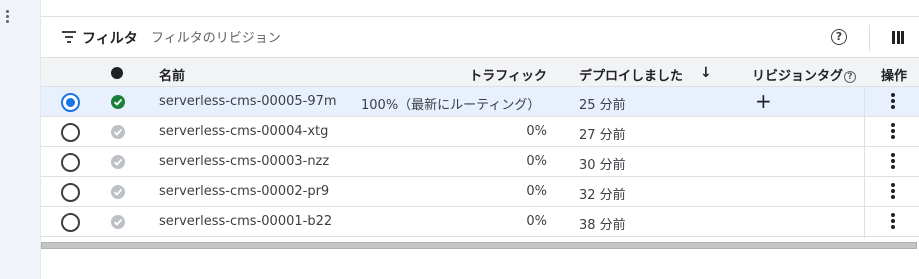 The height and width of the screenshot is (279, 919). Describe the element at coordinates (898, 37) in the screenshot. I see `column-display-icon` at that location.